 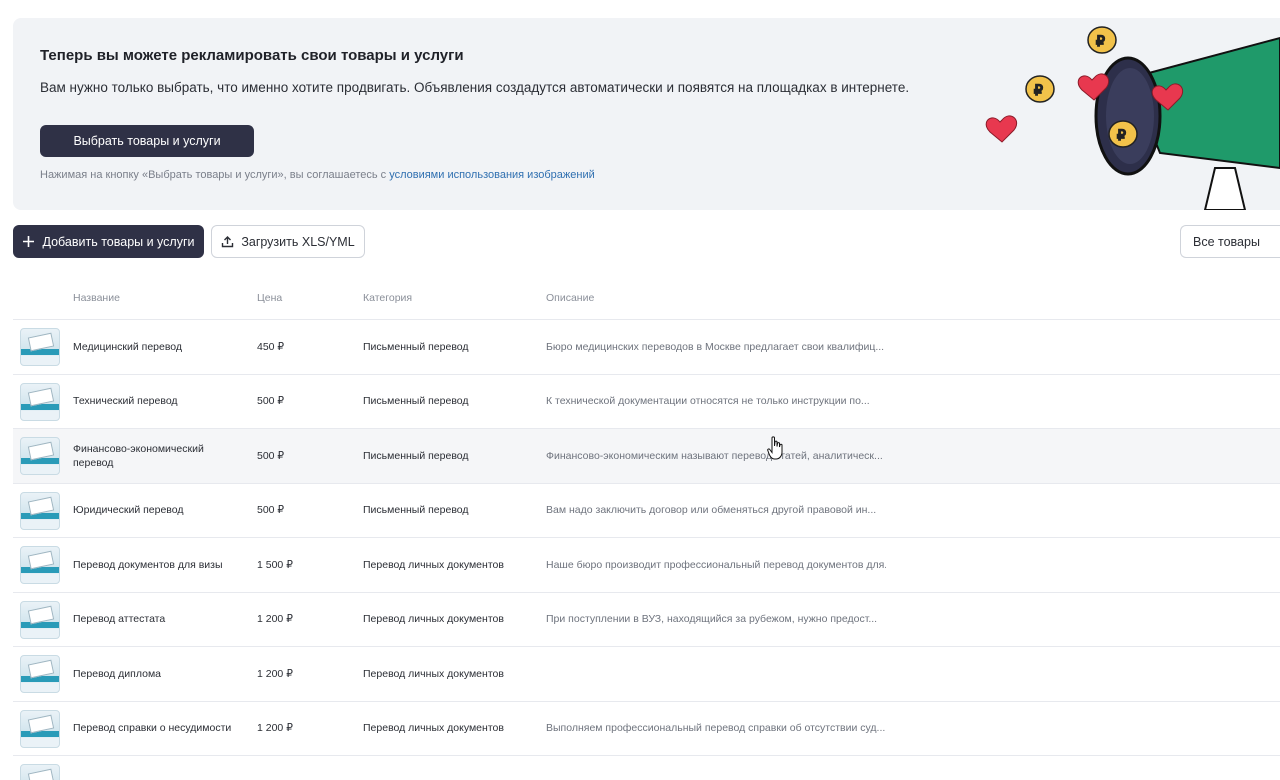 What do you see at coordinates (125, 401) in the screenshot?
I see `product-name: Технический перевод` at bounding box center [125, 401].